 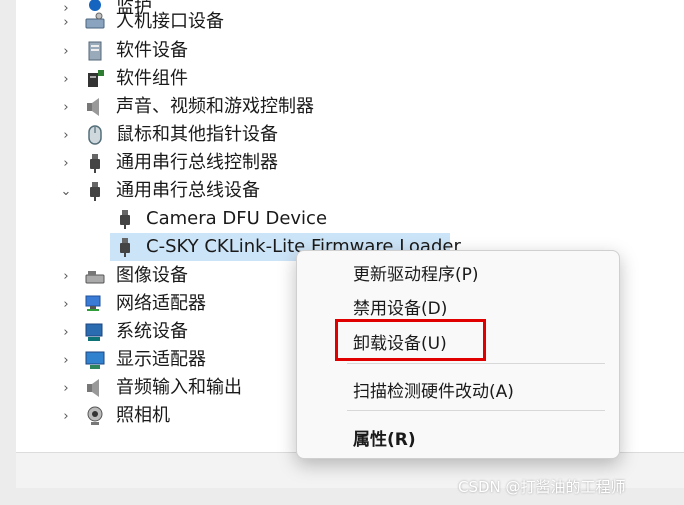 I want to click on tree-category-item: › 鼠标和其他指针设备, so click(x=220, y=135).